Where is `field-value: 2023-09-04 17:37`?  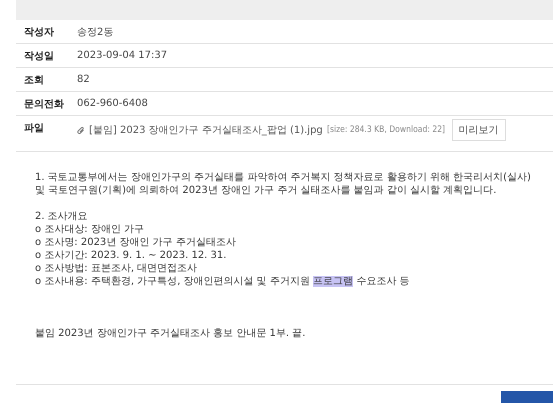 field-value: 2023-09-04 17:37 is located at coordinates (122, 55).